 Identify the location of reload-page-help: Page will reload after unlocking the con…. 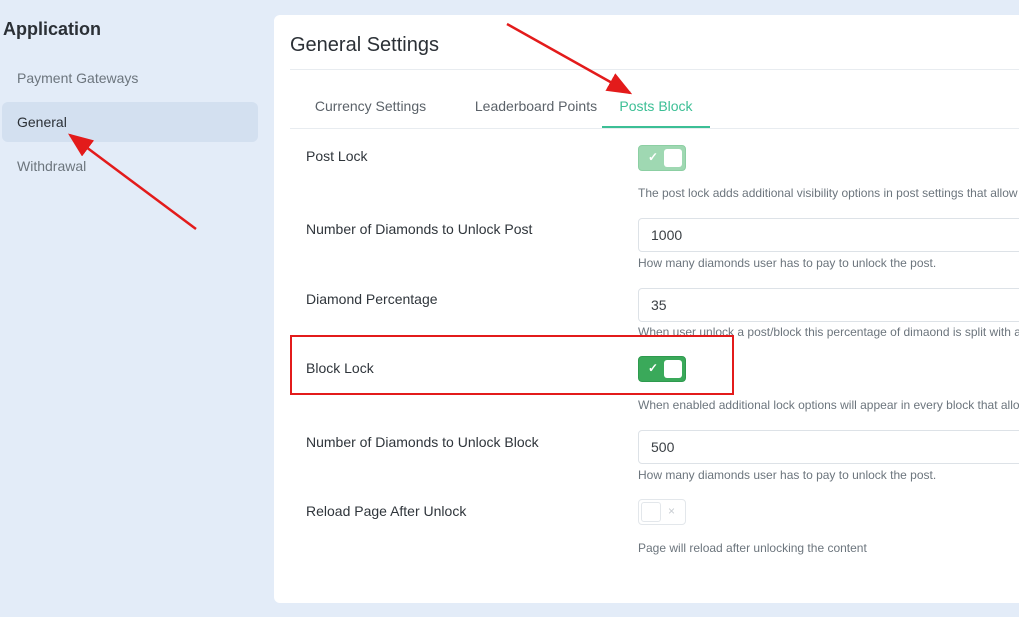
(752, 548).